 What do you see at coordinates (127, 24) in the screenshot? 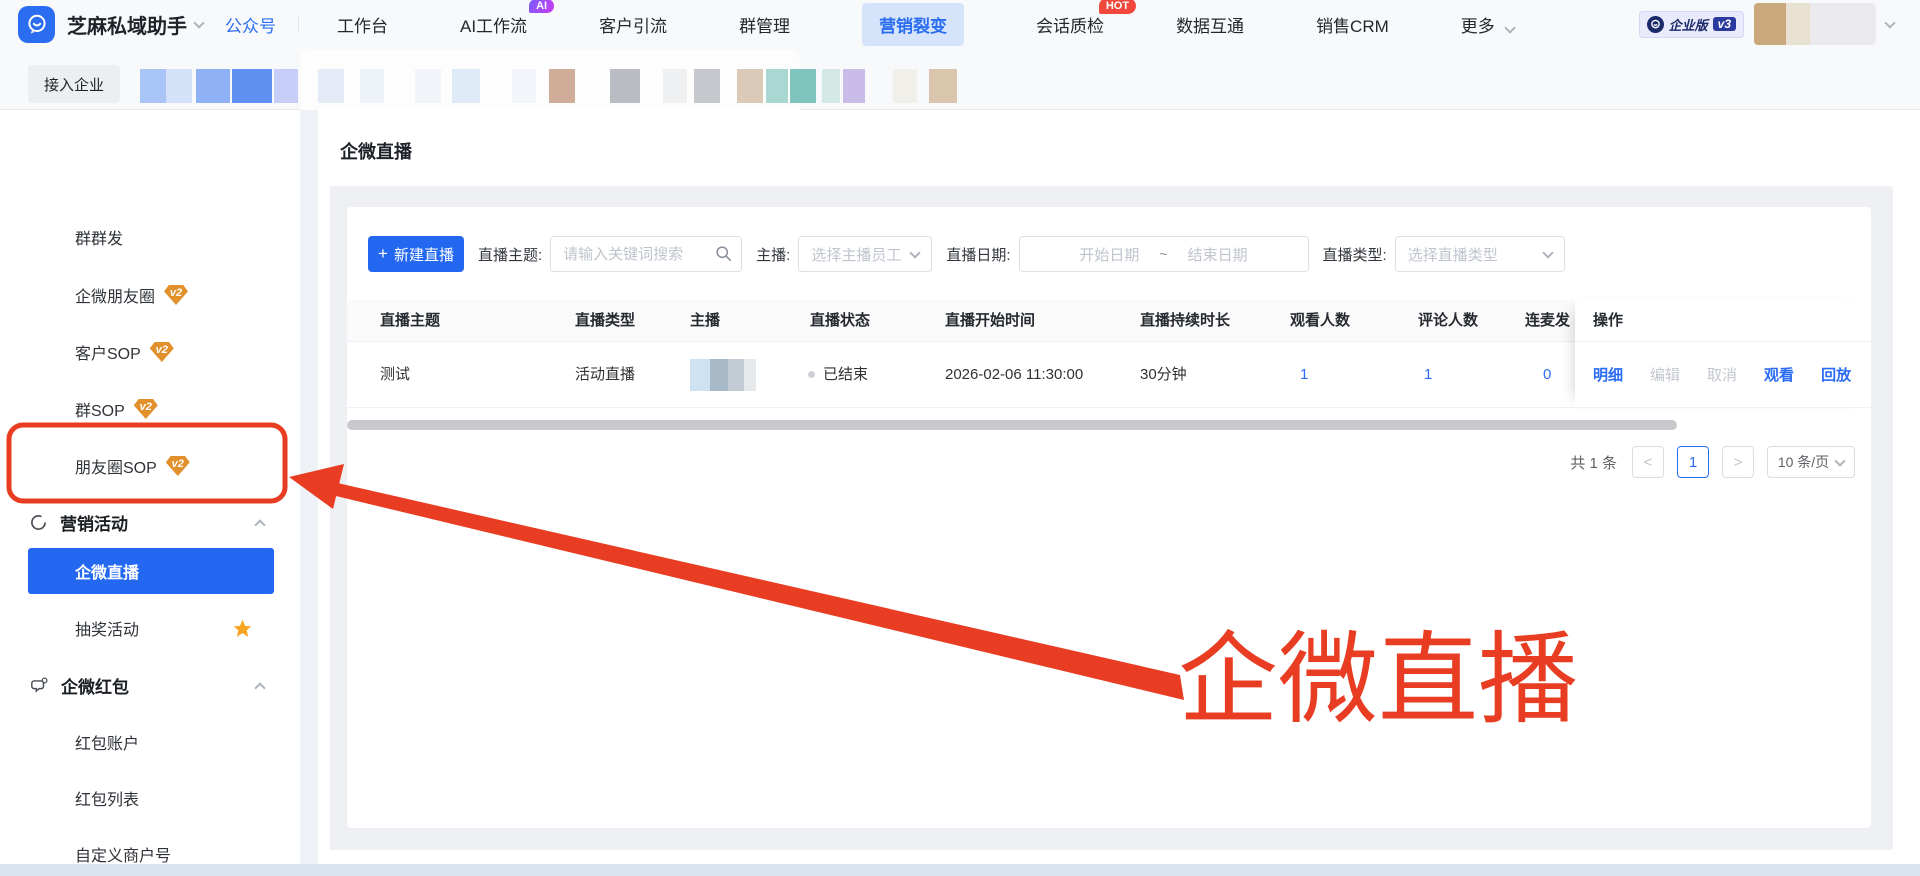
I see `brand-name: 芝麻私域助手` at bounding box center [127, 24].